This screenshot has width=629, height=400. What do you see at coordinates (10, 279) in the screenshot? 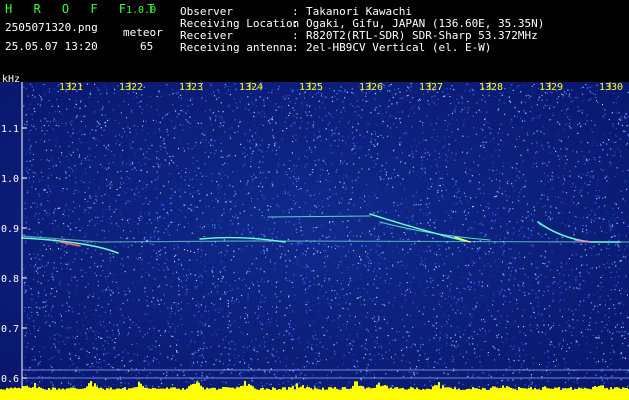
I see `y-tick-label: 0.8` at bounding box center [10, 279].